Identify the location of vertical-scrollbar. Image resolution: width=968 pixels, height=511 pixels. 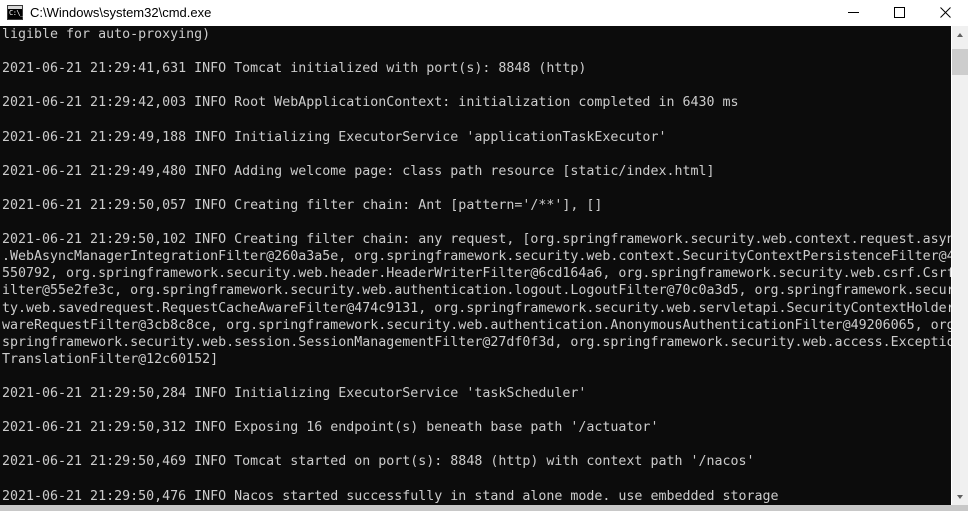
(959, 265).